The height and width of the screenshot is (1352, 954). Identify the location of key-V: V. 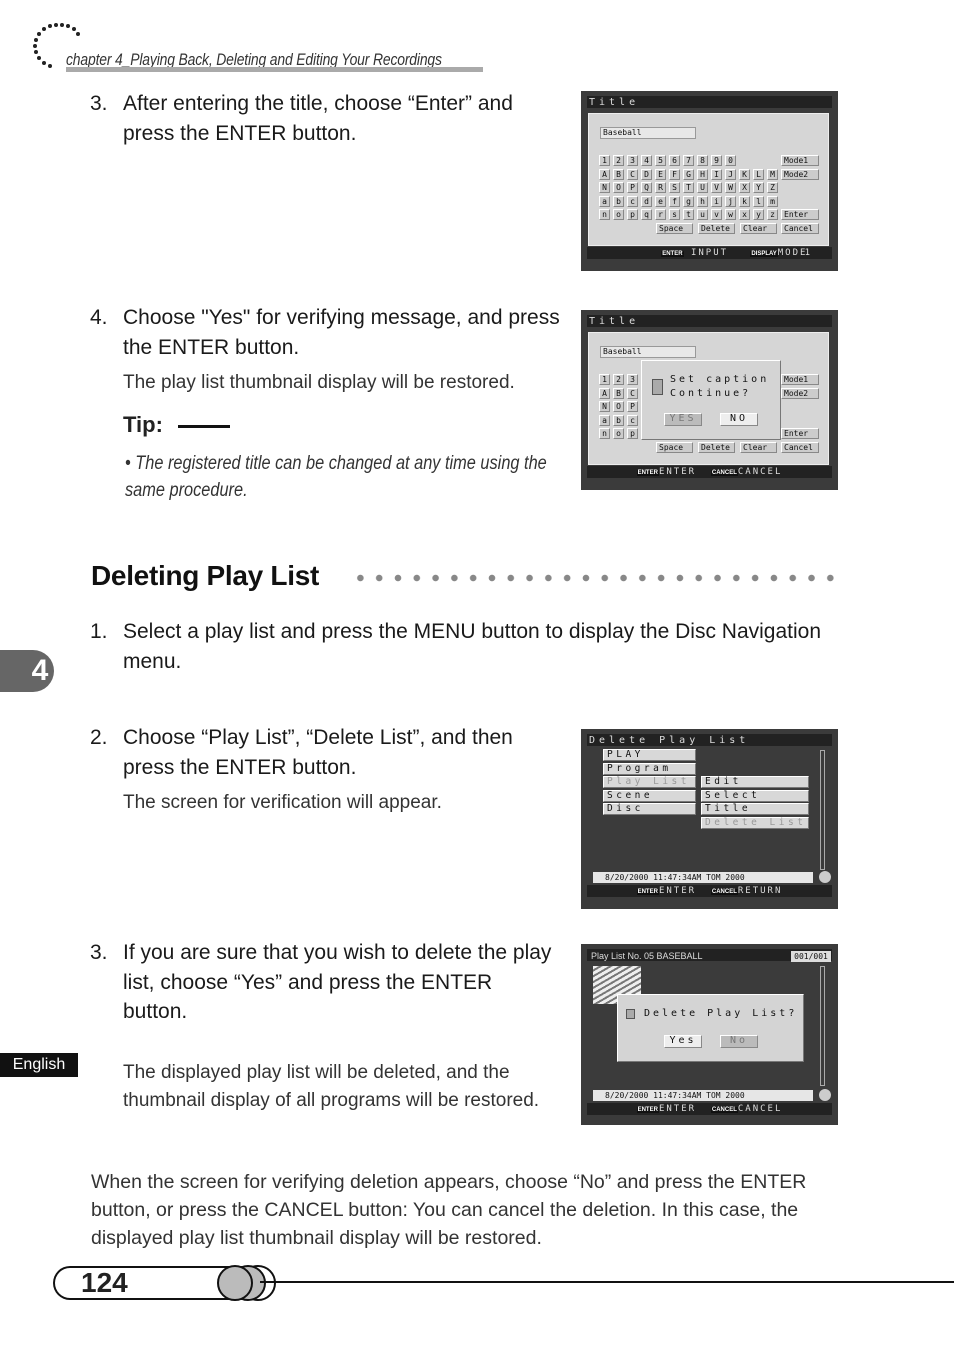
(716, 187).